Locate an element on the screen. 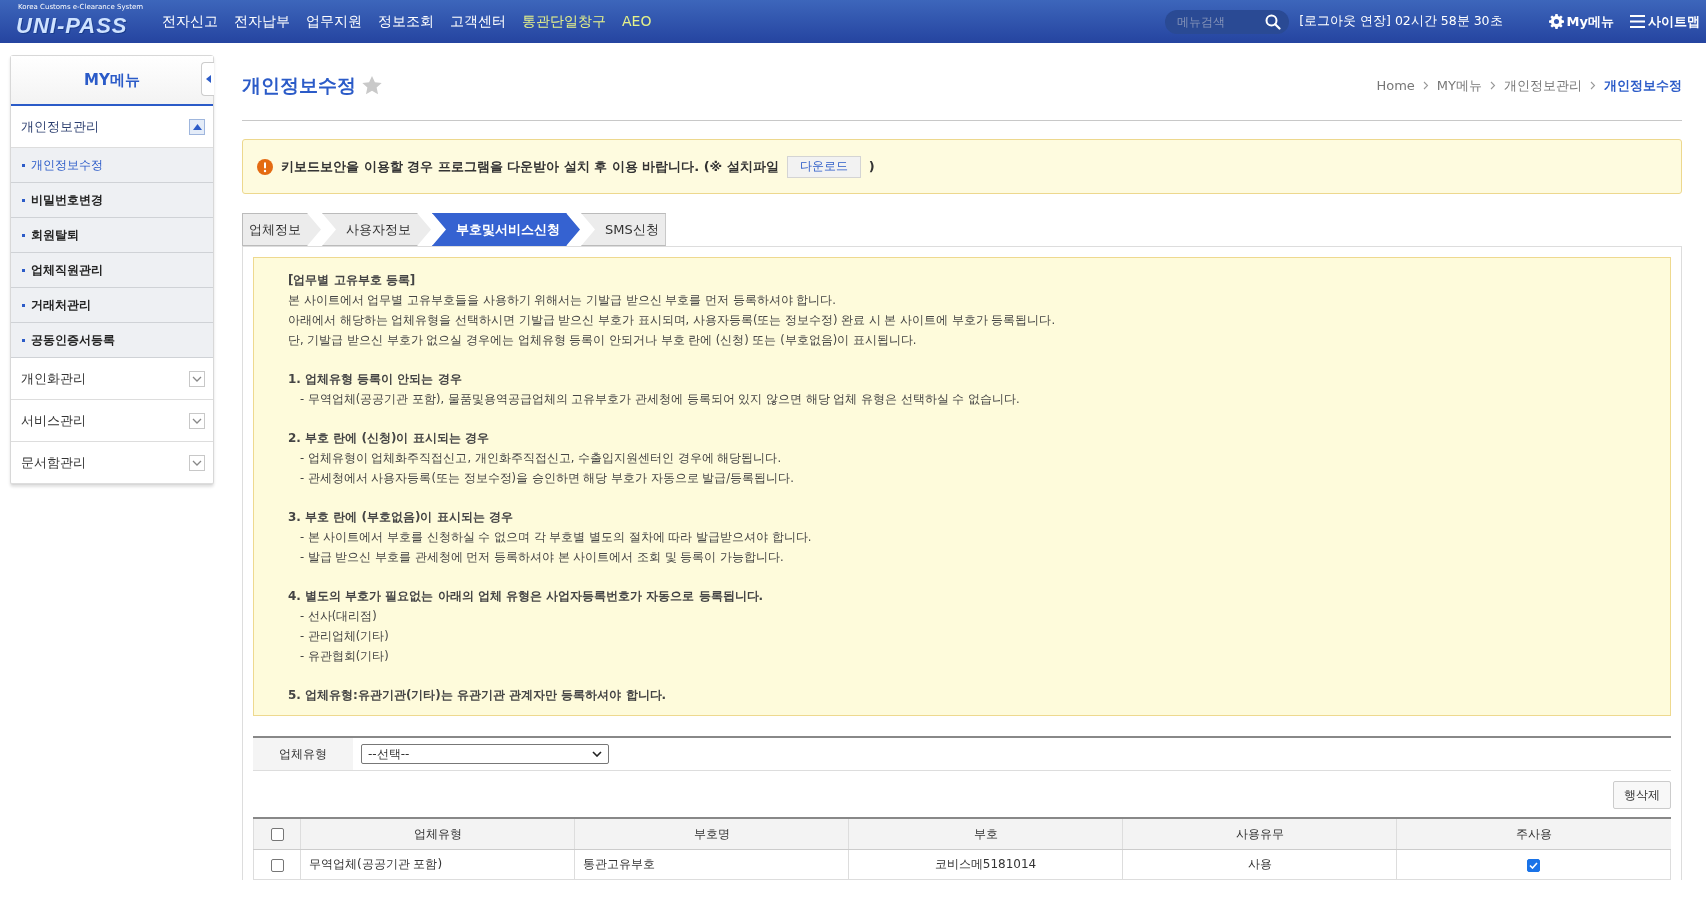 This screenshot has width=1706, height=900. section-heading: 3. 부호 란에 (부호없음)이 표시되는 경우 is located at coordinates (401, 517).